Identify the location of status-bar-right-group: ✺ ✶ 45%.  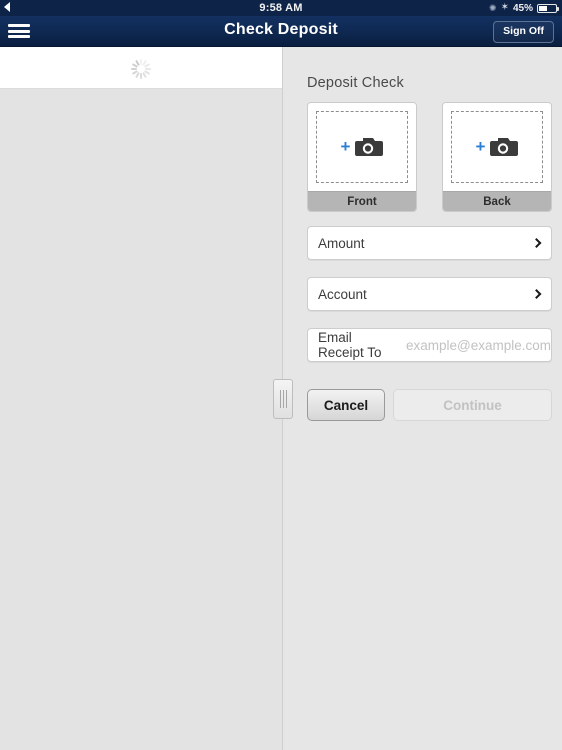
(524, 8).